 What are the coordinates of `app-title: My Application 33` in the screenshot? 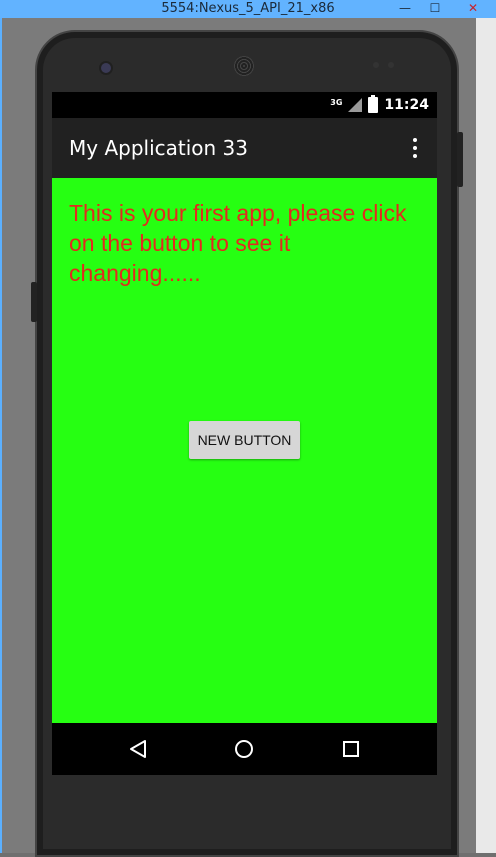 It's located at (159, 148).